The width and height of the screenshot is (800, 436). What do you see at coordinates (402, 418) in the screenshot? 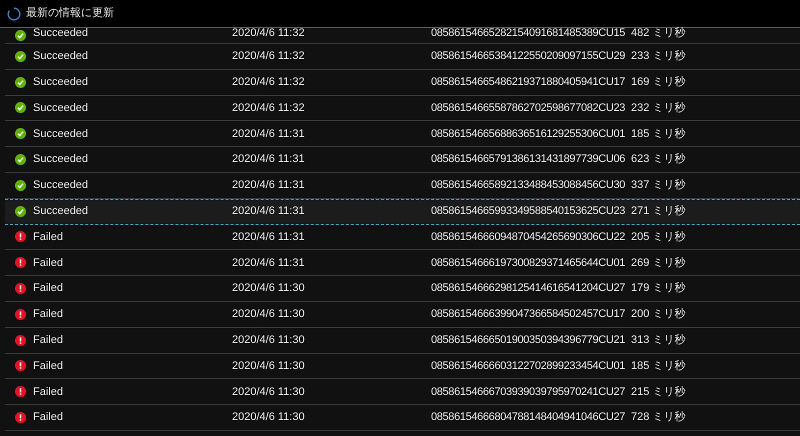
I see `table-row: Failed 2020/4/6 11:30 08586154666804788148404941046CU27 728 ミリ秒` at bounding box center [402, 418].